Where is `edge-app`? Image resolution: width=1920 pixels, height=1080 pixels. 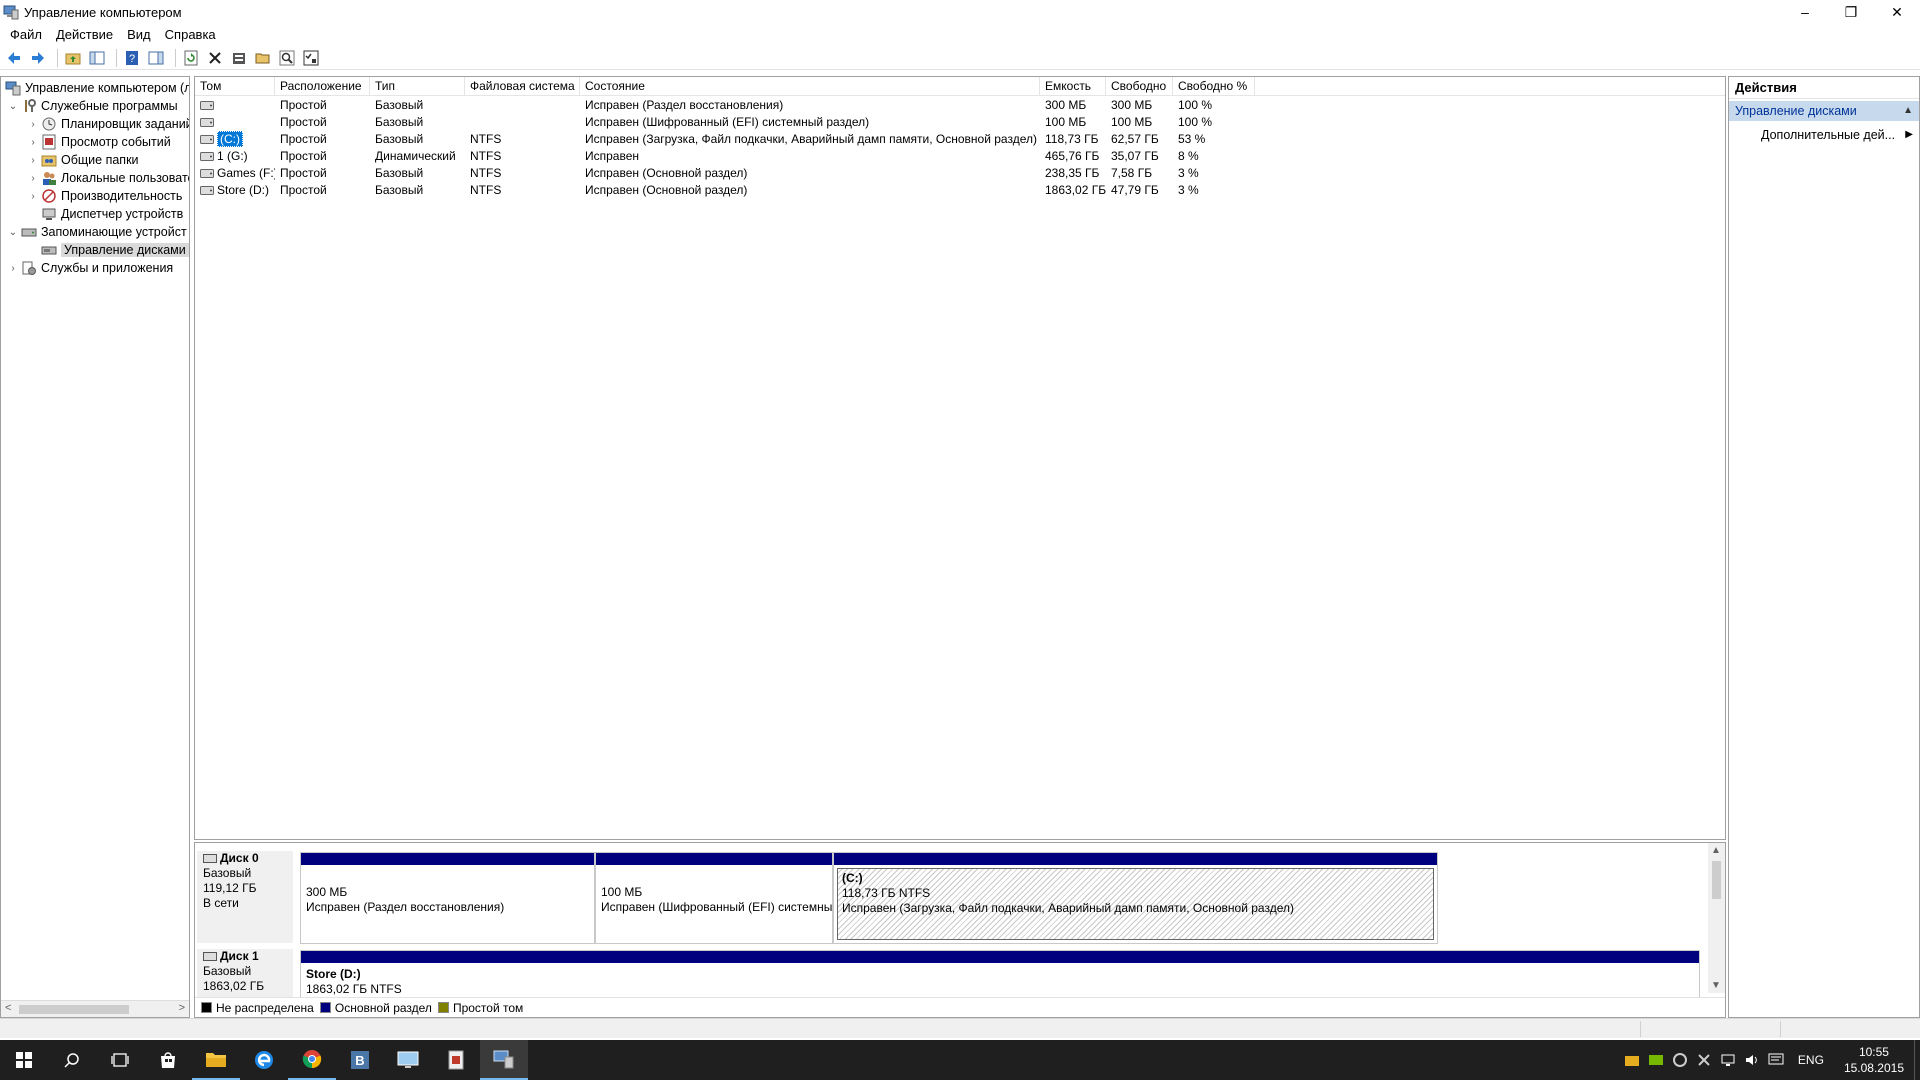
edge-app is located at coordinates (264, 1060).